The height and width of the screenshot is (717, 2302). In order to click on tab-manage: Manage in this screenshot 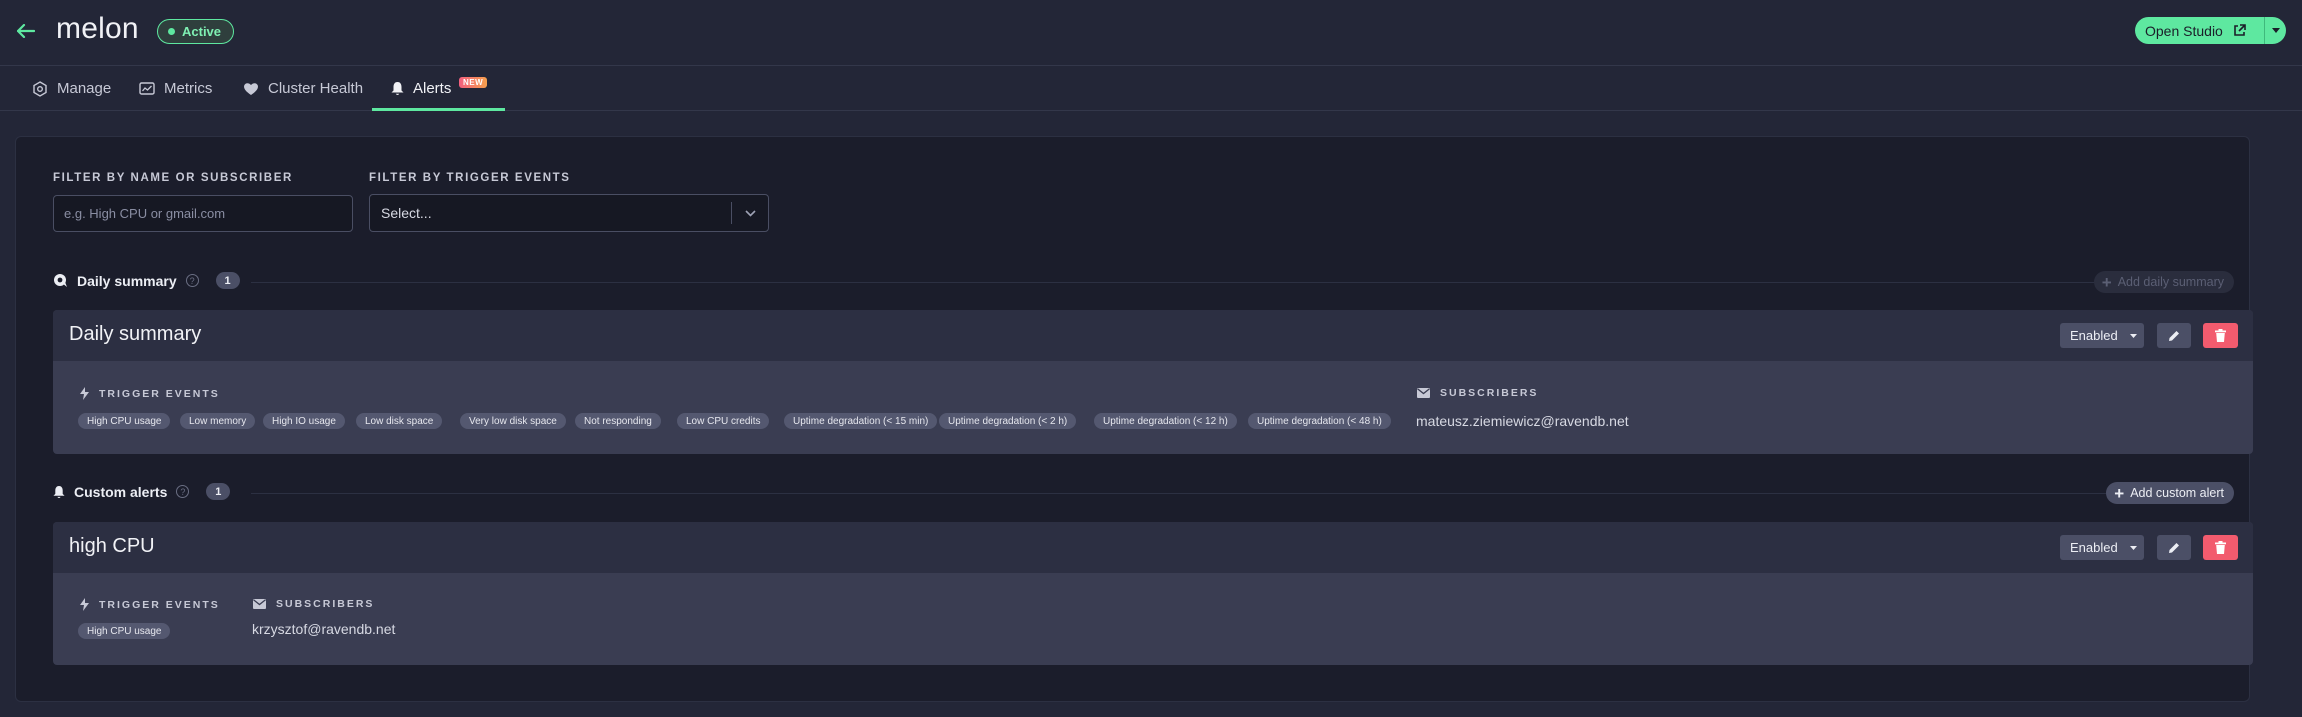, I will do `click(71, 88)`.